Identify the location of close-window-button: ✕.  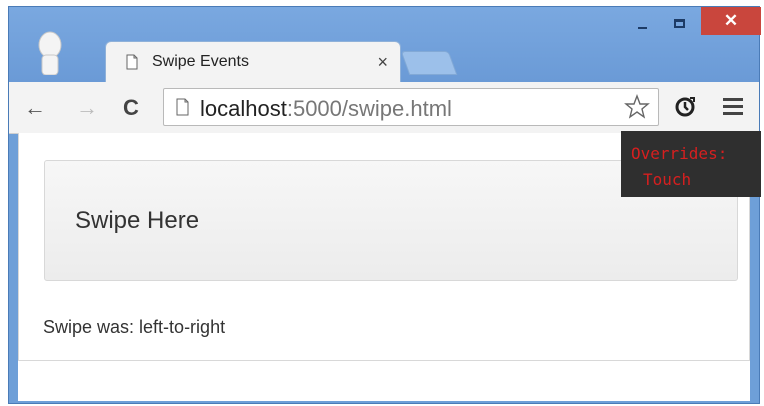
(731, 21).